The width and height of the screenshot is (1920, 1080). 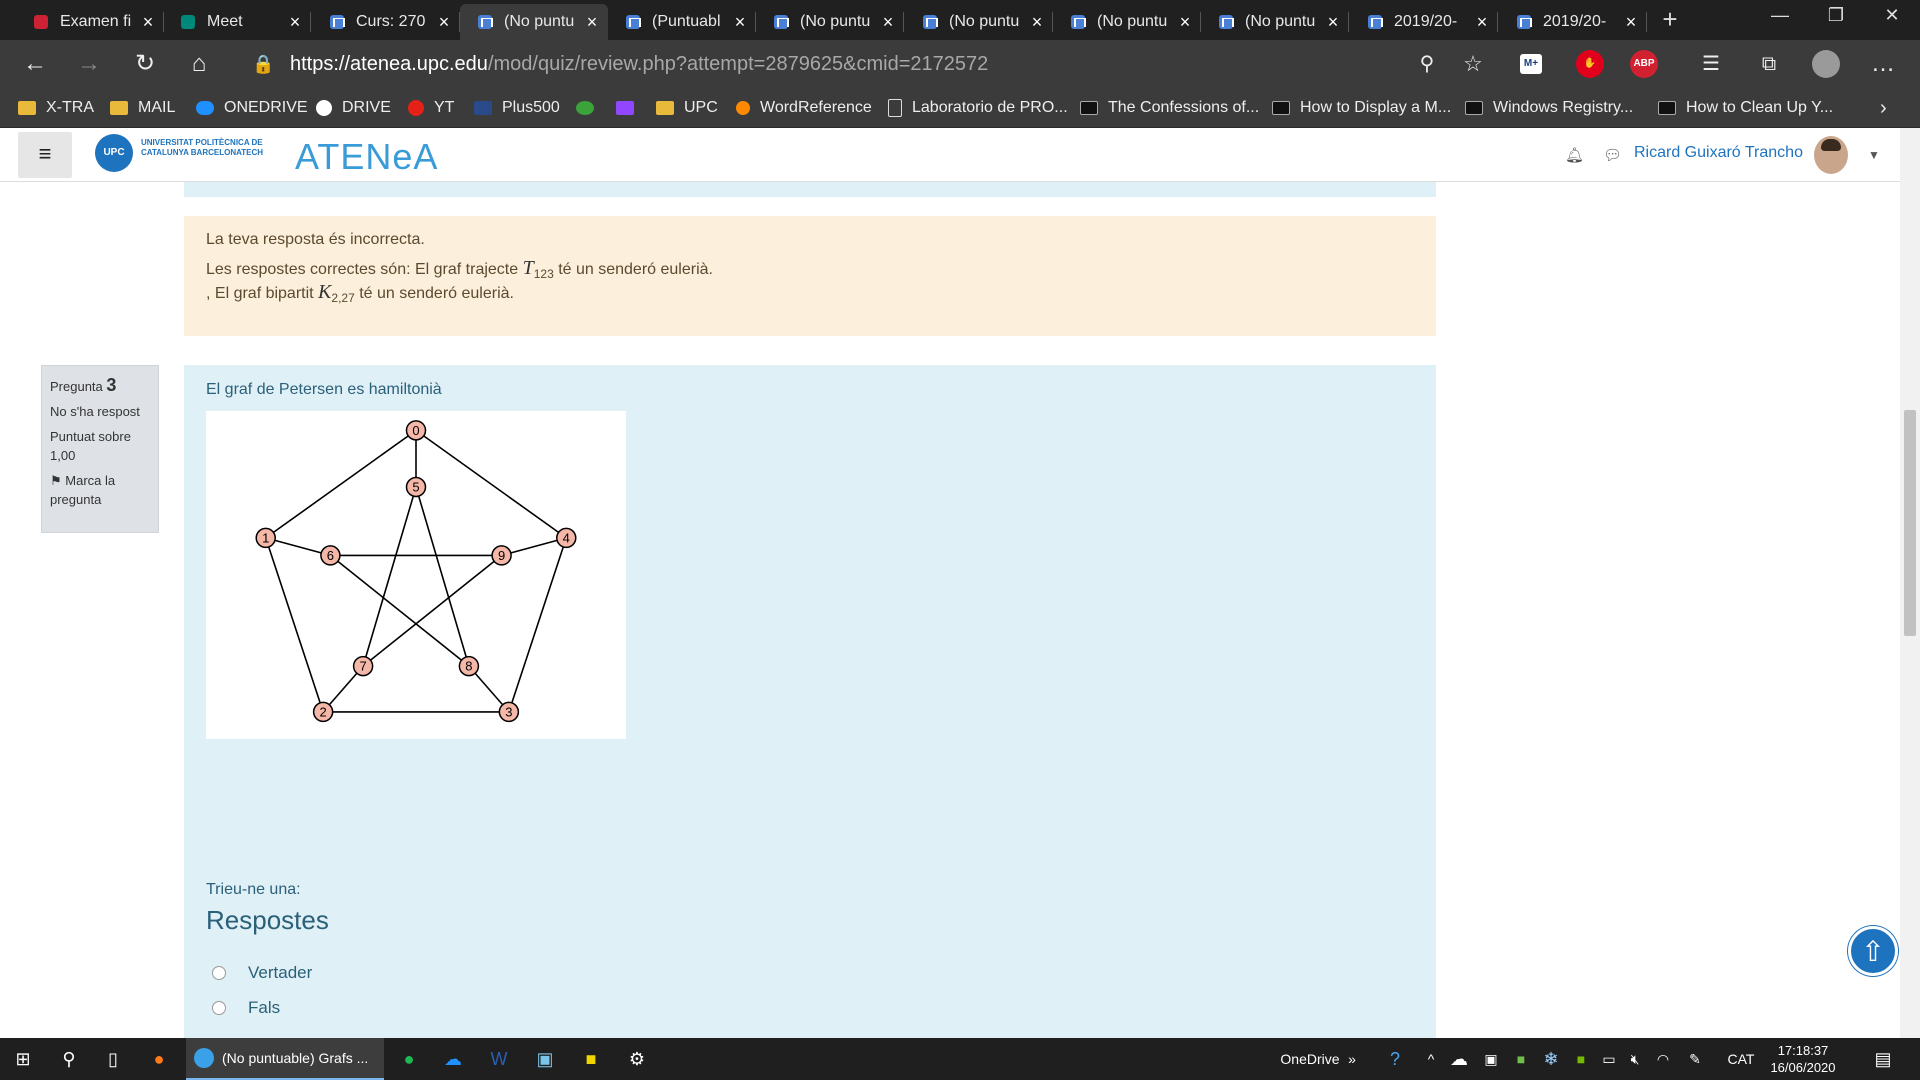 What do you see at coordinates (1590, 64) in the screenshot?
I see `extension-adblock-hand-icon: ✋` at bounding box center [1590, 64].